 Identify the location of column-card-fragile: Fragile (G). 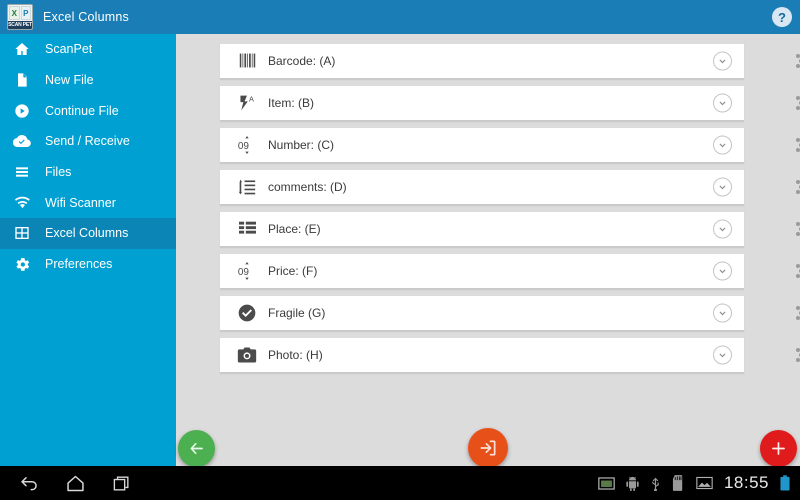
(482, 313).